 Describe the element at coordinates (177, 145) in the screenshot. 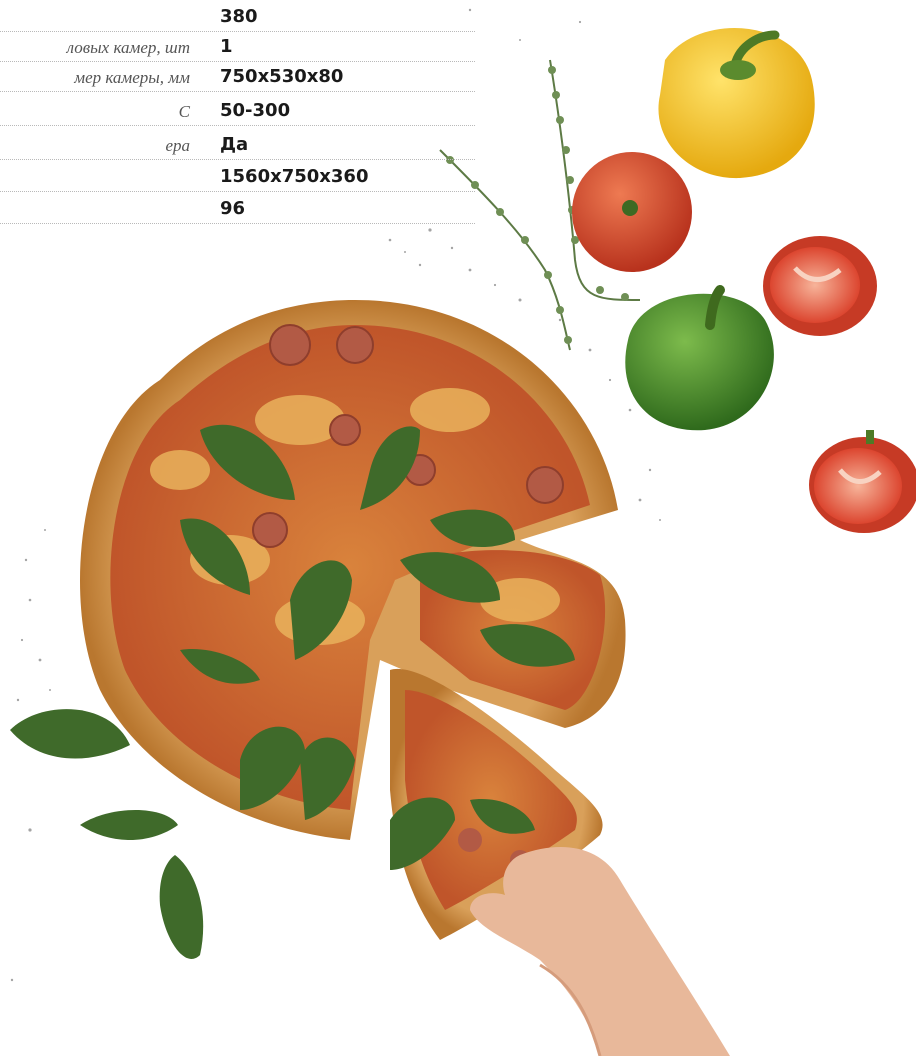

I see `spec-label: ера` at that location.